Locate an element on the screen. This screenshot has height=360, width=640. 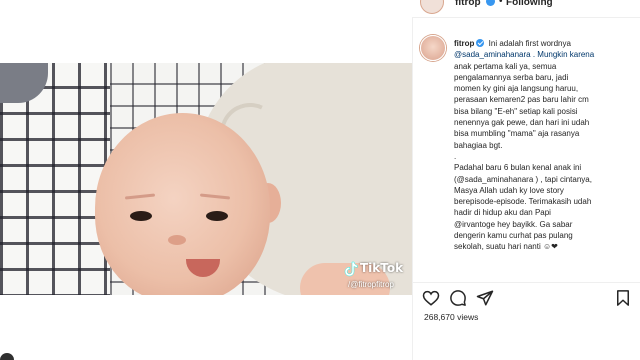
caption-first-line: fitrop Ini adalah first wordnya is located at coordinates (544, 43).